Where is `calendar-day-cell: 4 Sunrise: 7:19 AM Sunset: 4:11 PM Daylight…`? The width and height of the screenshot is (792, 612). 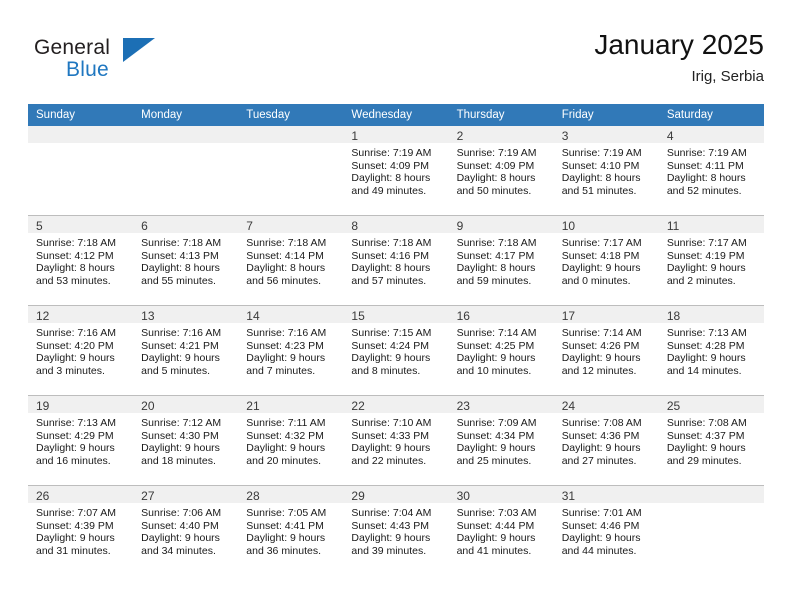
calendar-day-cell: 4 Sunrise: 7:19 AM Sunset: 4:11 PM Daylight… is located at coordinates (711, 171).